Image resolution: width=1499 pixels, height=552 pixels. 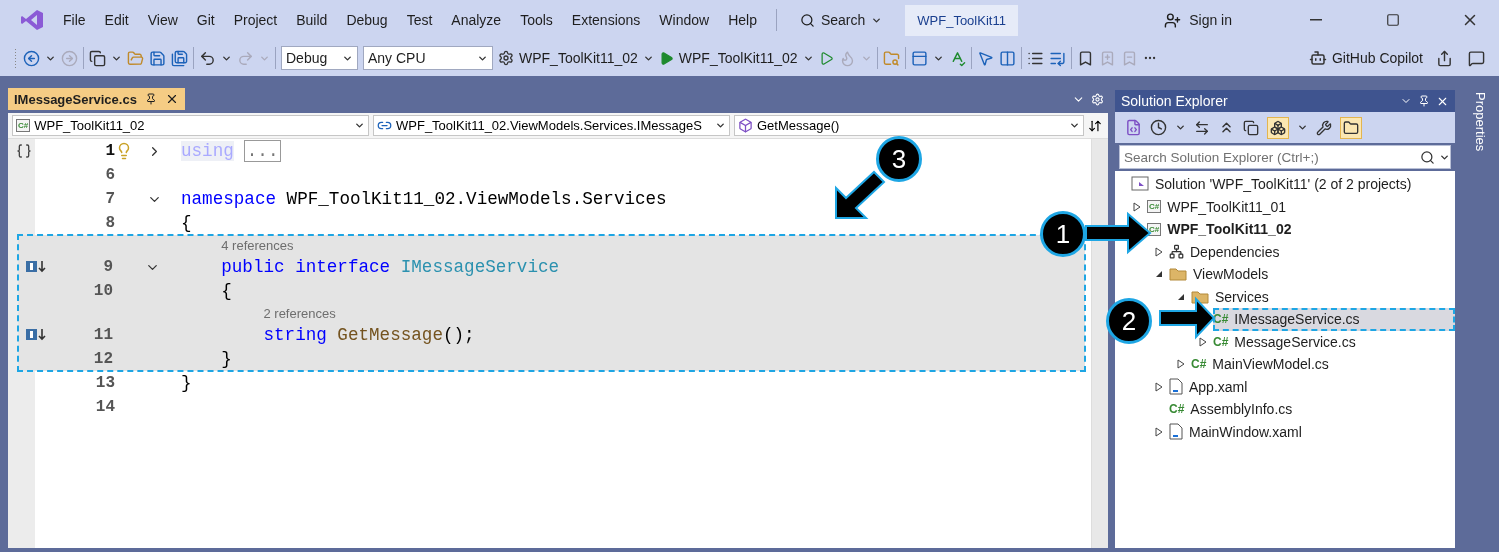 What do you see at coordinates (205, 20) in the screenshot?
I see `menu-item: Git` at bounding box center [205, 20].